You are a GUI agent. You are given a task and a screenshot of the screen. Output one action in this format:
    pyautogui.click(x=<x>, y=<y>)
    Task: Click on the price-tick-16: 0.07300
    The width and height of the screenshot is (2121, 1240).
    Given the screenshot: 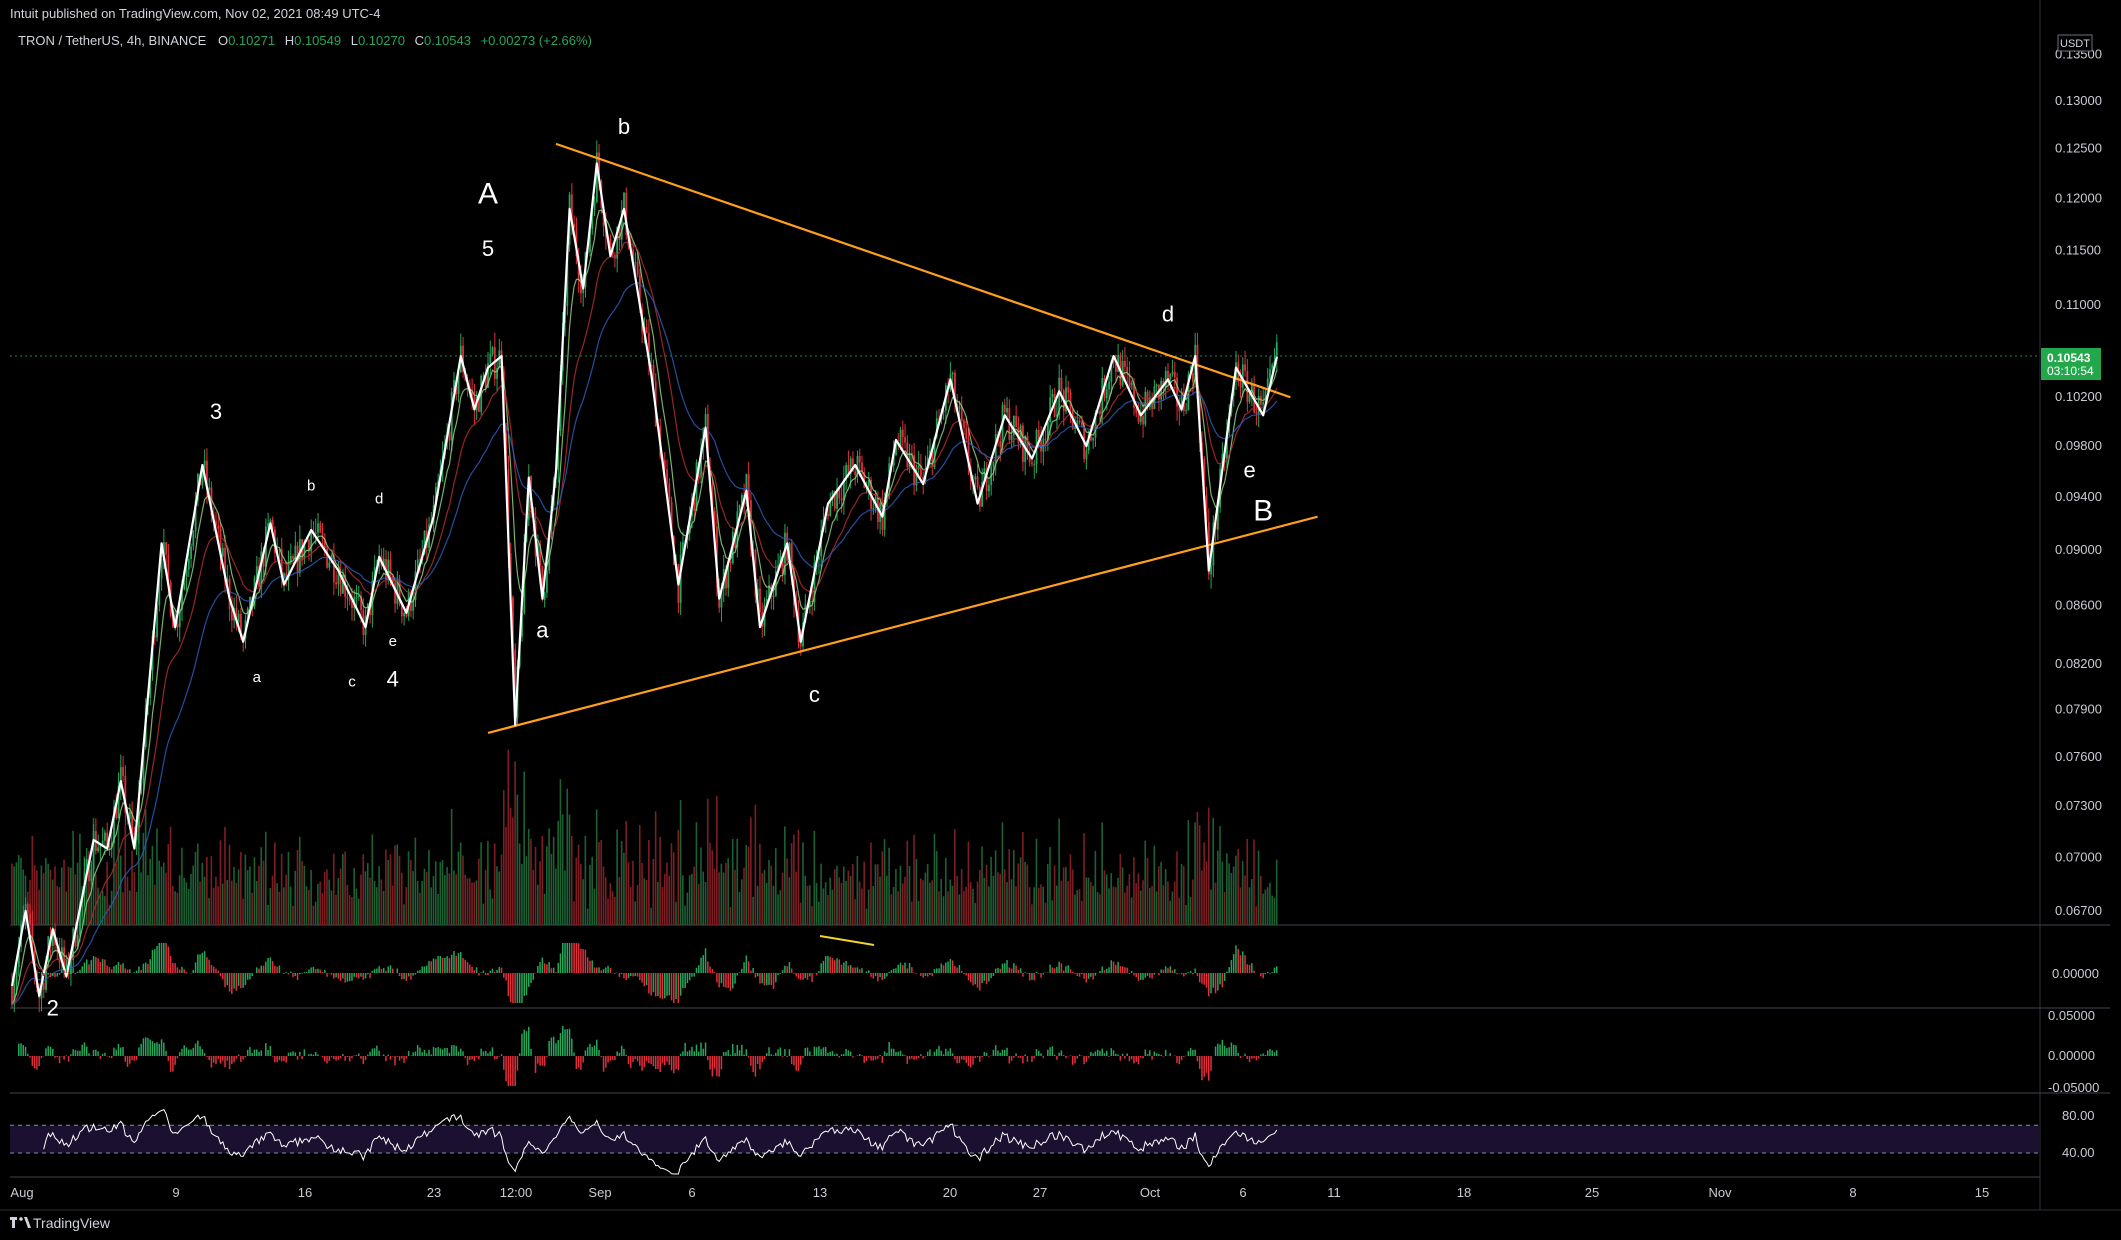 What is the action you would take?
    pyautogui.click(x=2078, y=805)
    